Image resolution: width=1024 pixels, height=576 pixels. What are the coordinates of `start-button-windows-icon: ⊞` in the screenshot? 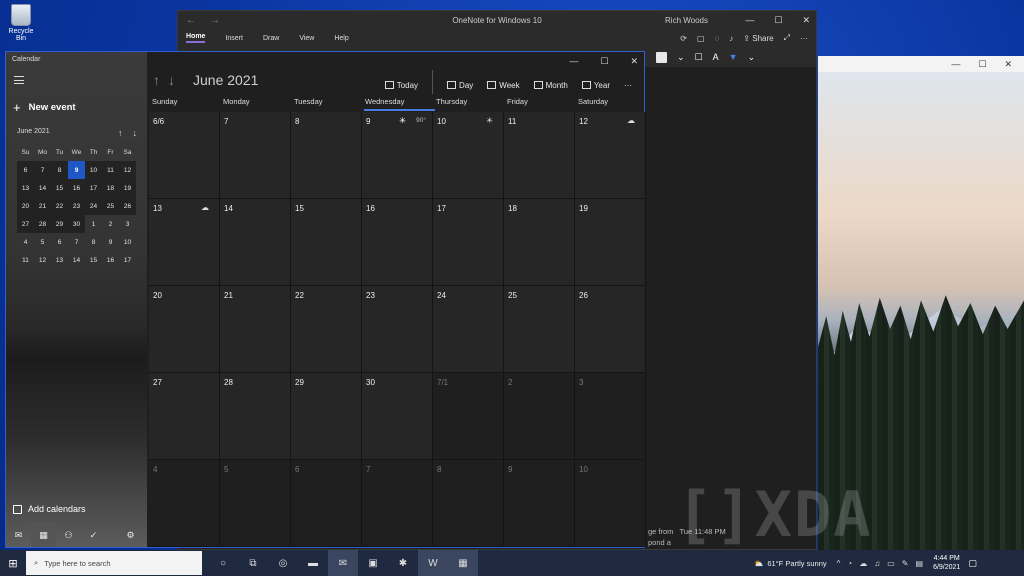 It's located at (13, 563).